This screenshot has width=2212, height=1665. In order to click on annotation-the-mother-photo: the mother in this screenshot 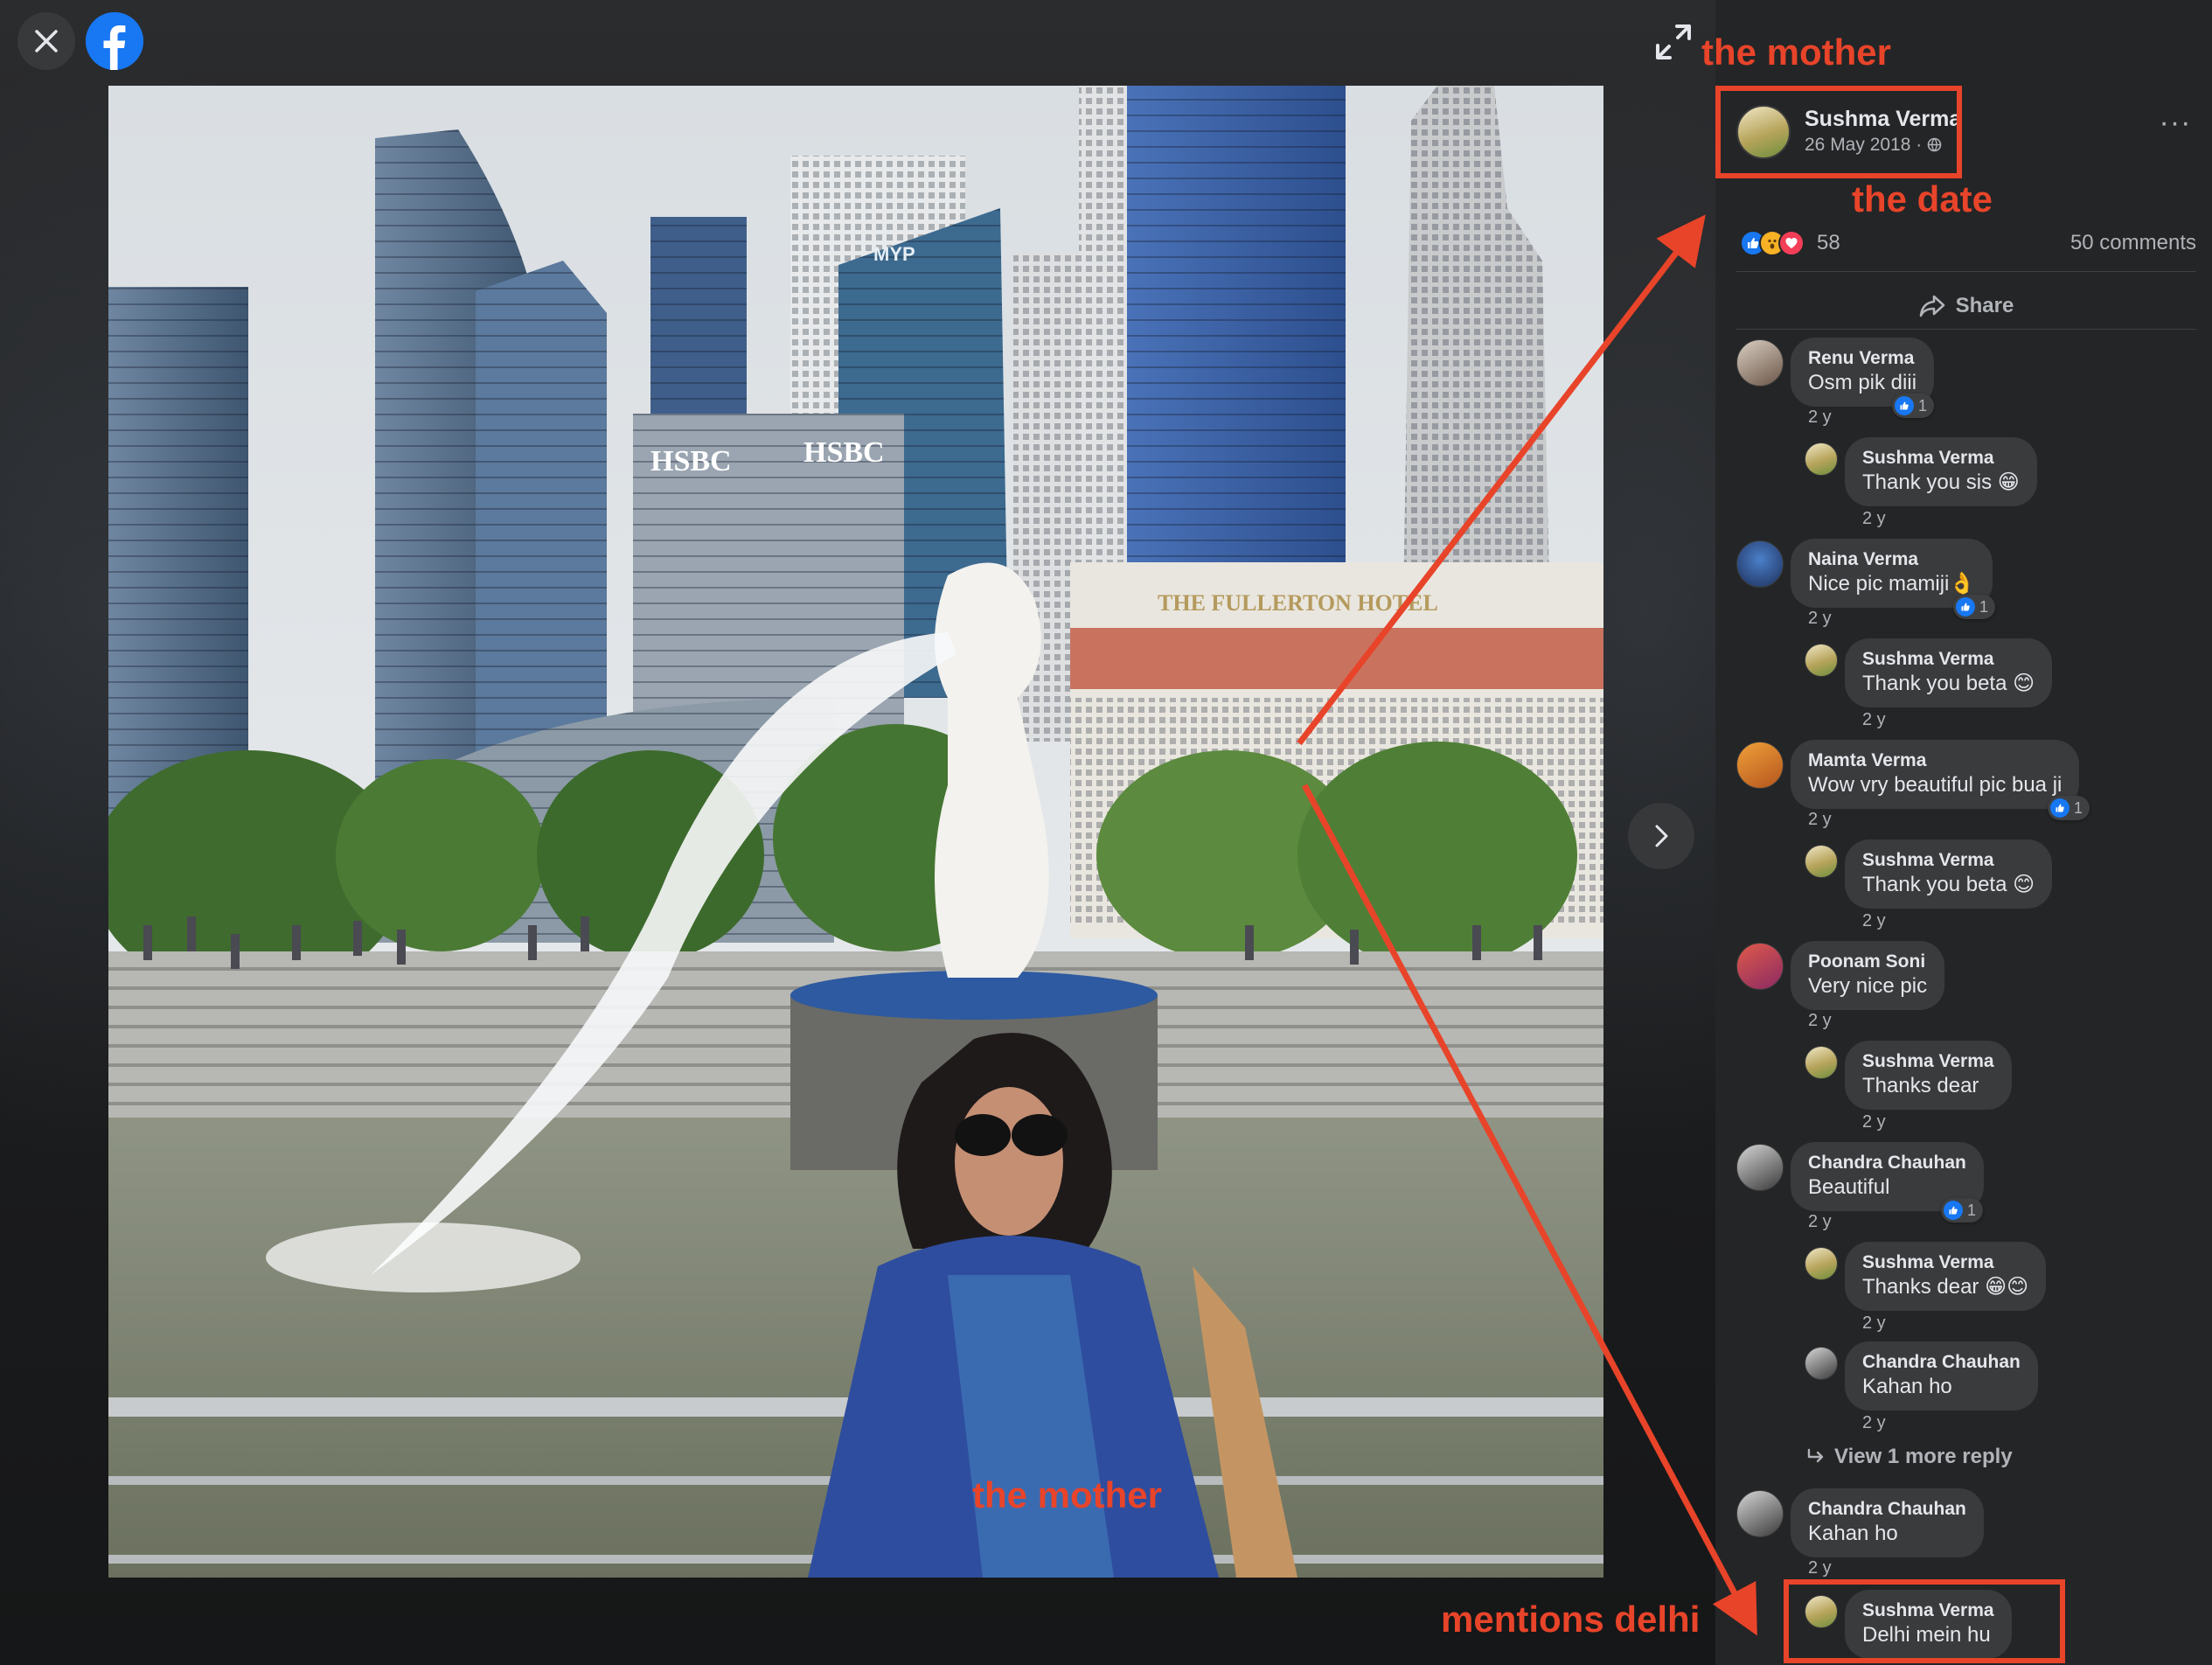, I will do `click(1067, 1494)`.